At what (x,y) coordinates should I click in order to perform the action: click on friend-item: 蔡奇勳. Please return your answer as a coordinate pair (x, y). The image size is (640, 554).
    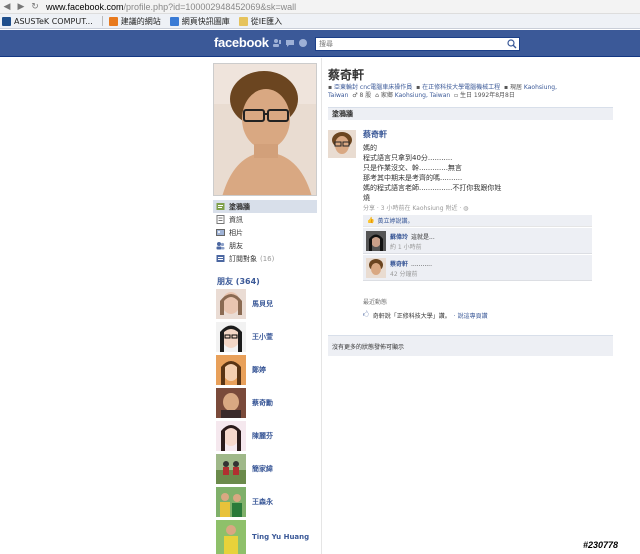
    Looking at the image, I should click on (266, 403).